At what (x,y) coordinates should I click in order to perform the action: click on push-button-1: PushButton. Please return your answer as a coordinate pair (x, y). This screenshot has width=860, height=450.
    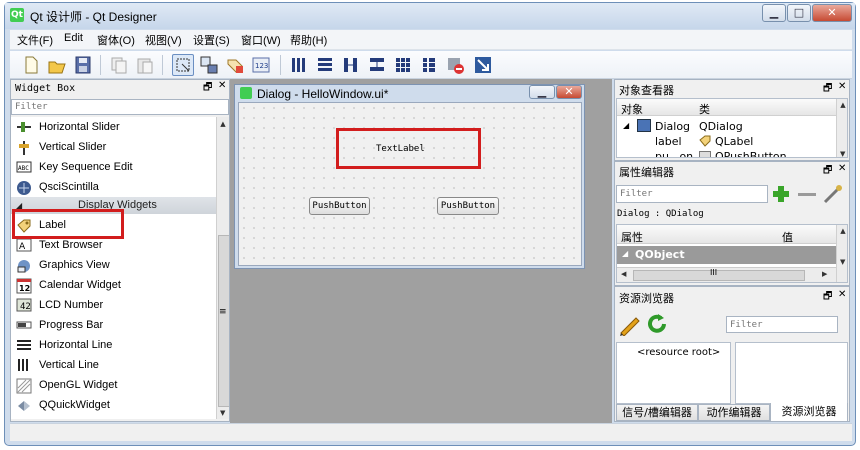
    Looking at the image, I should click on (339, 206).